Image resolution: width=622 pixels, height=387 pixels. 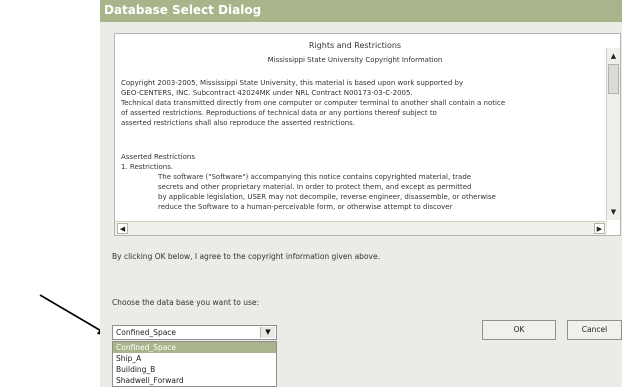 I want to click on list-item: Shadwell_Forward, so click(x=194, y=380).